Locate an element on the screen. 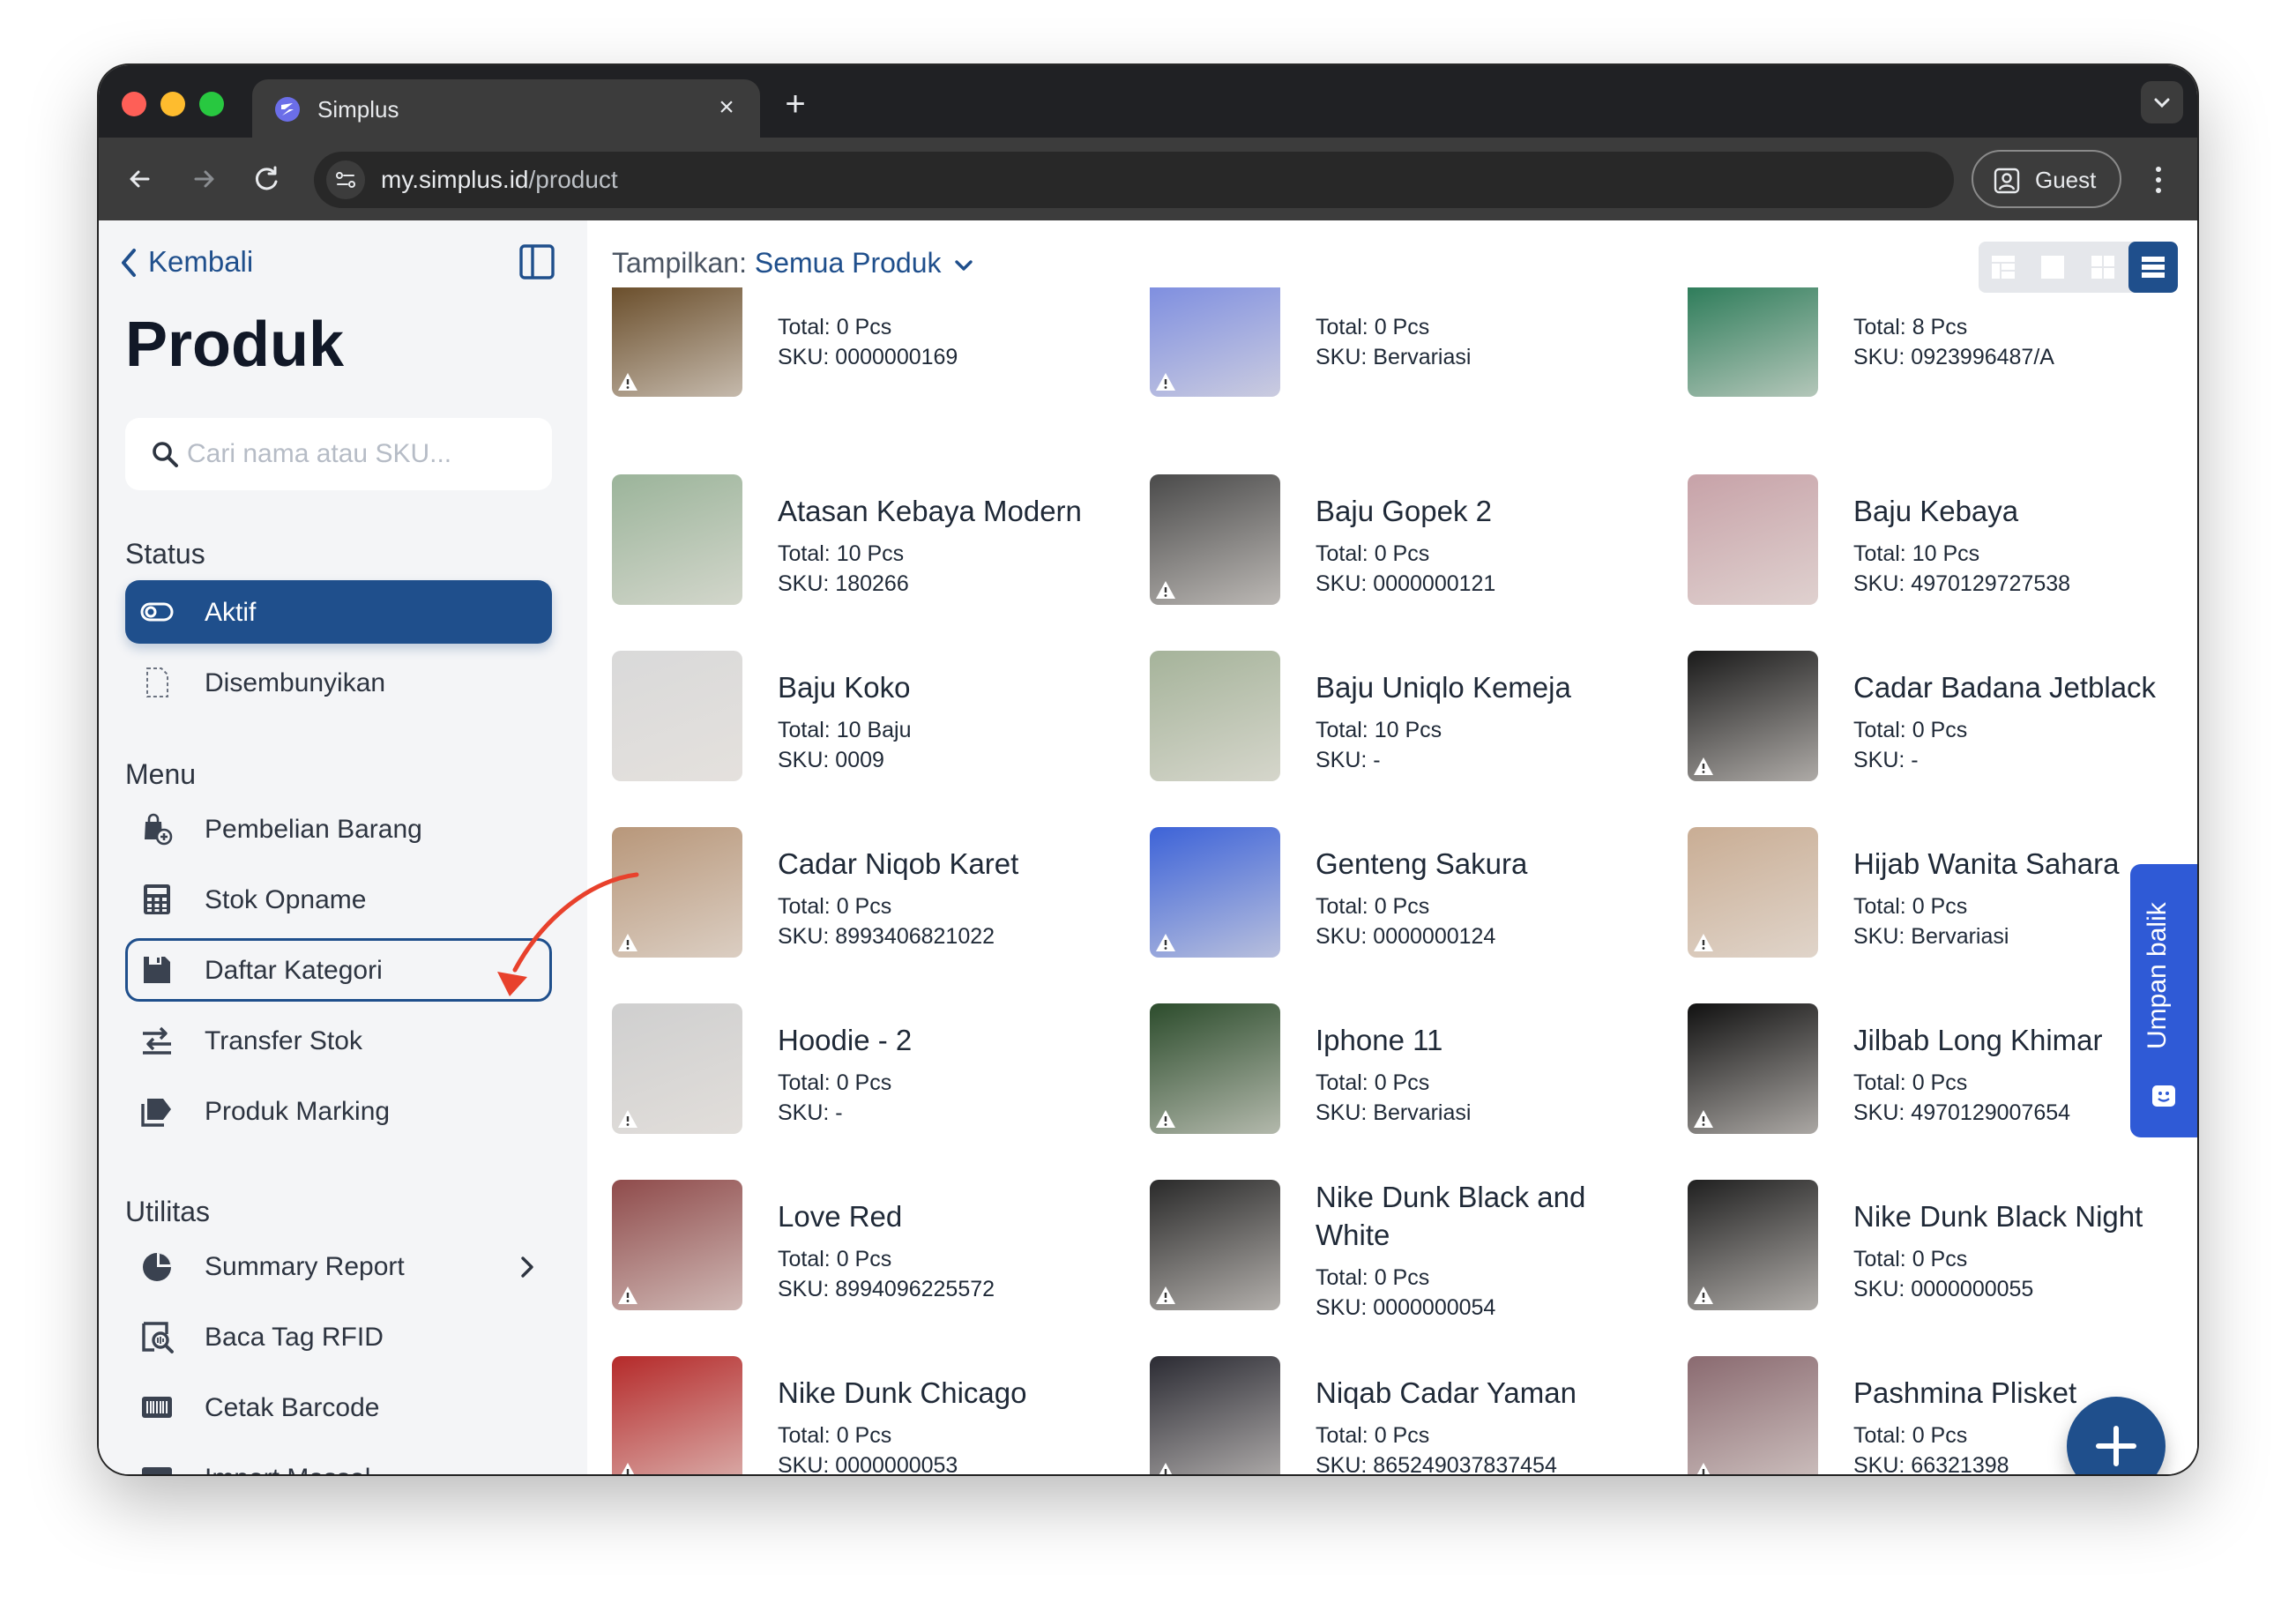  product-sku: SKU: 0000000169 is located at coordinates (868, 357).